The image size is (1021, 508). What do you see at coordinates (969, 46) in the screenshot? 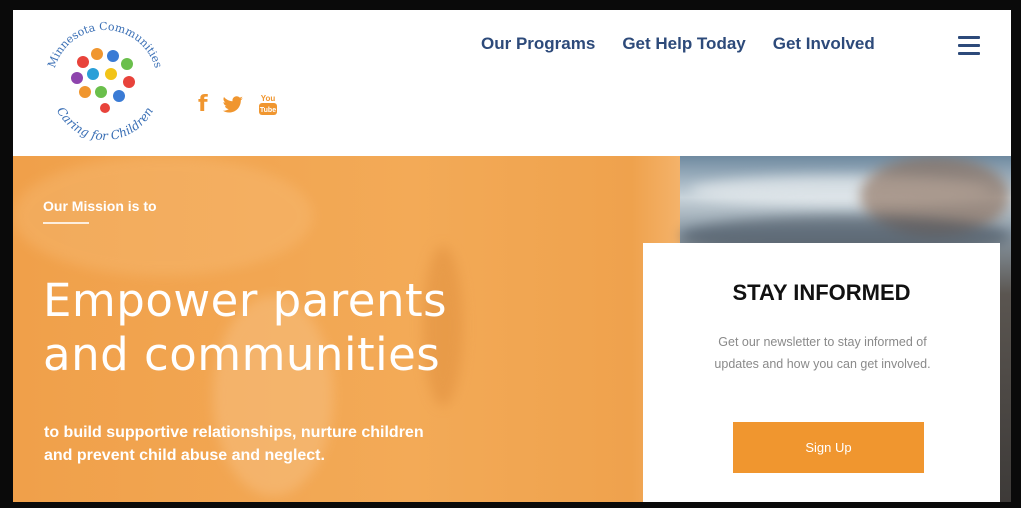
I see `hamburger-menu-icon` at bounding box center [969, 46].